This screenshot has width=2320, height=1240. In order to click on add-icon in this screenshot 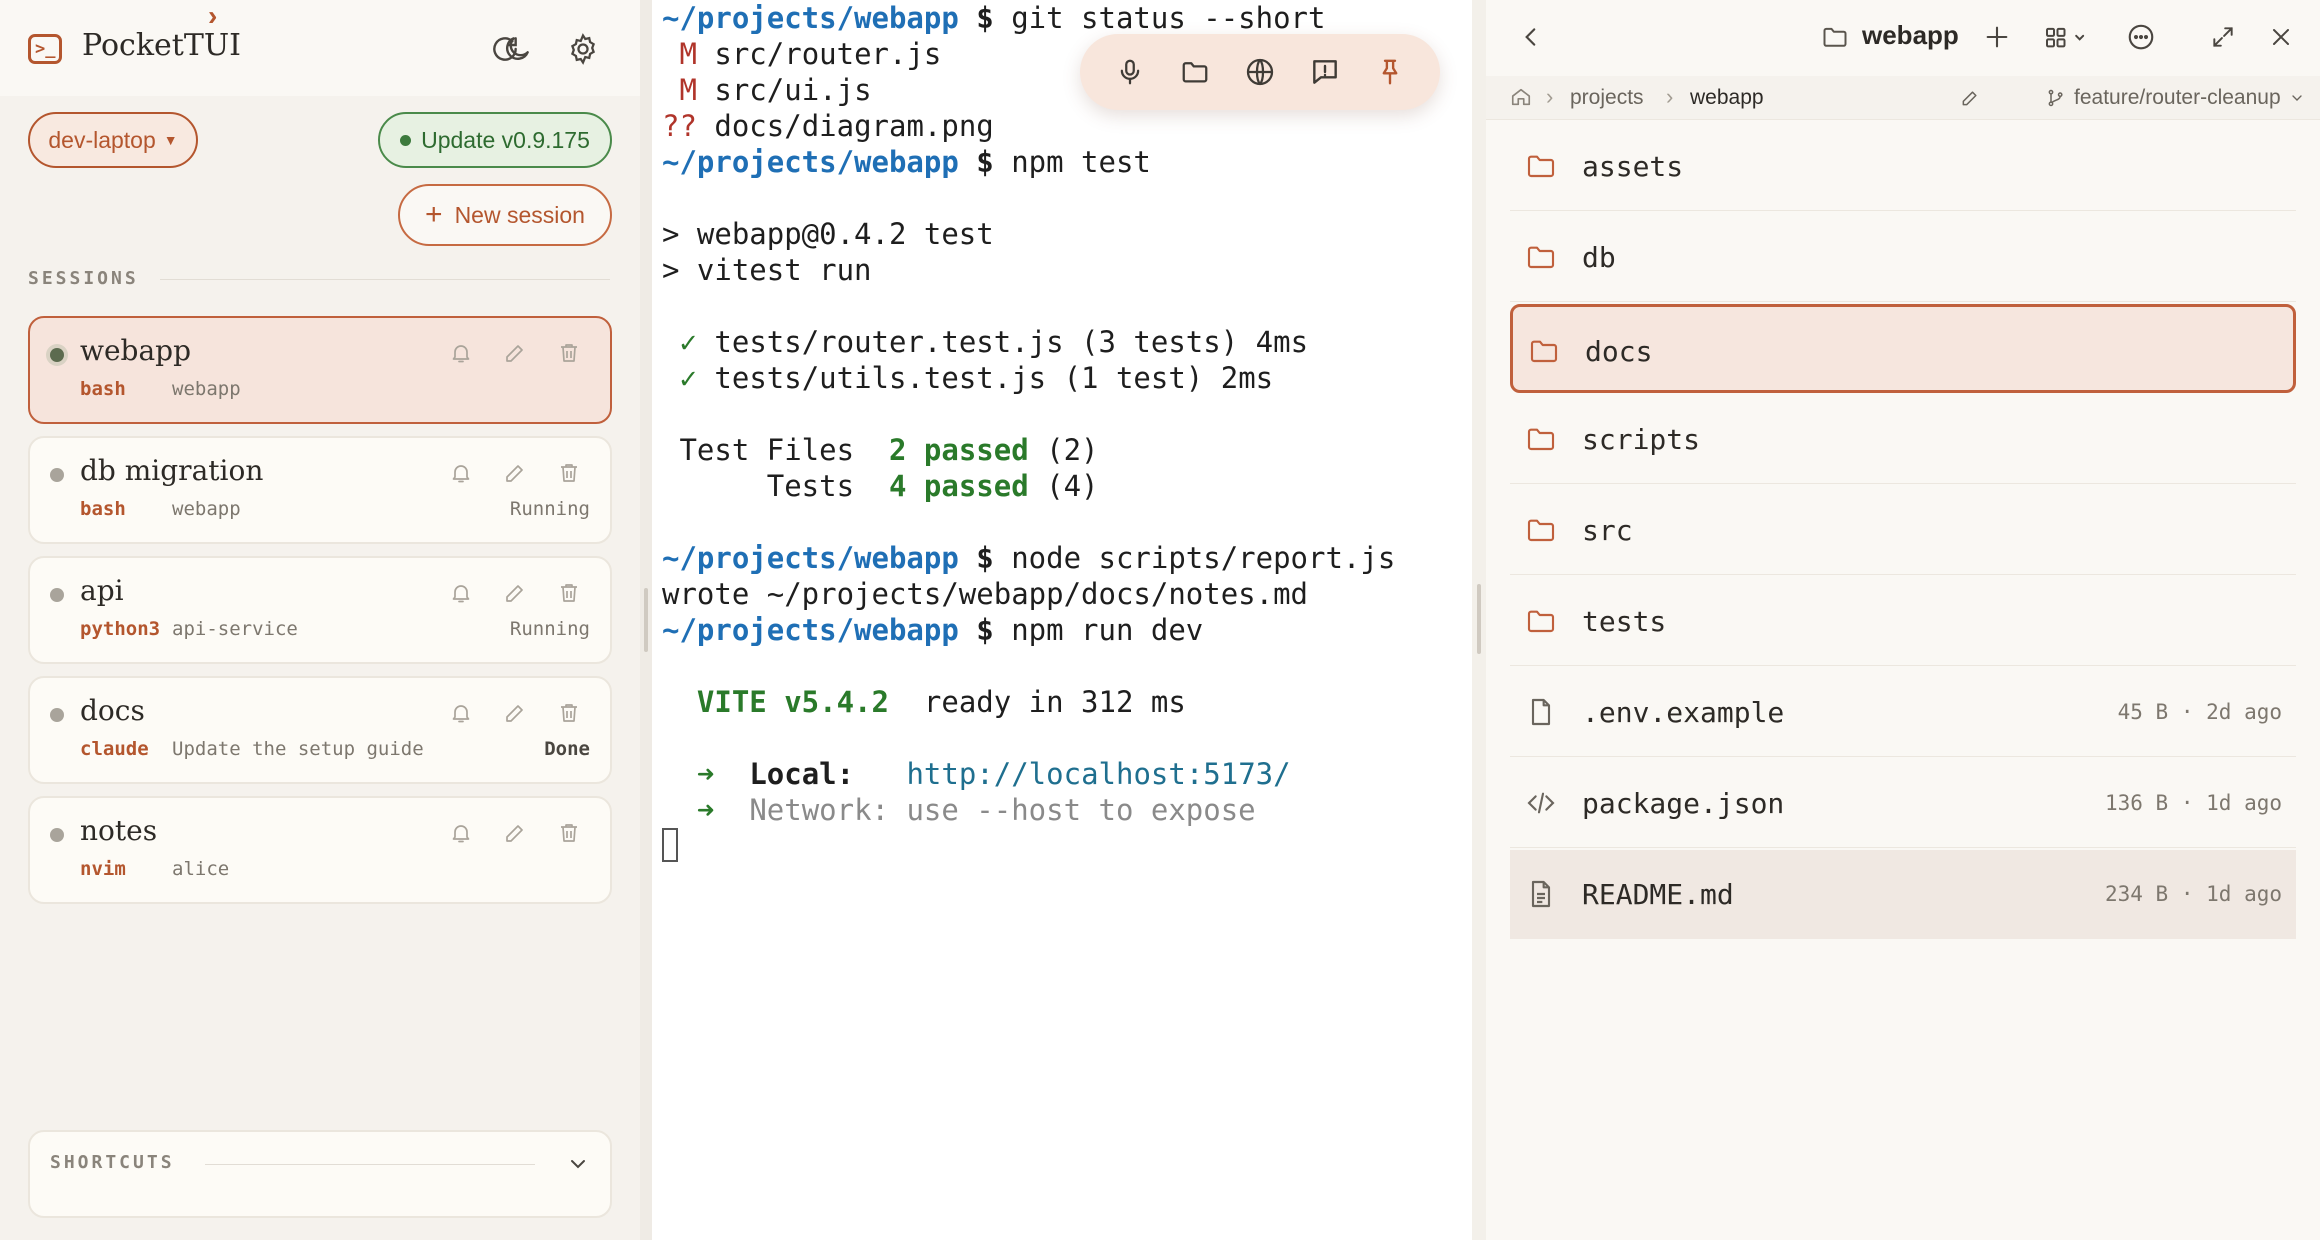, I will do `click(1997, 37)`.